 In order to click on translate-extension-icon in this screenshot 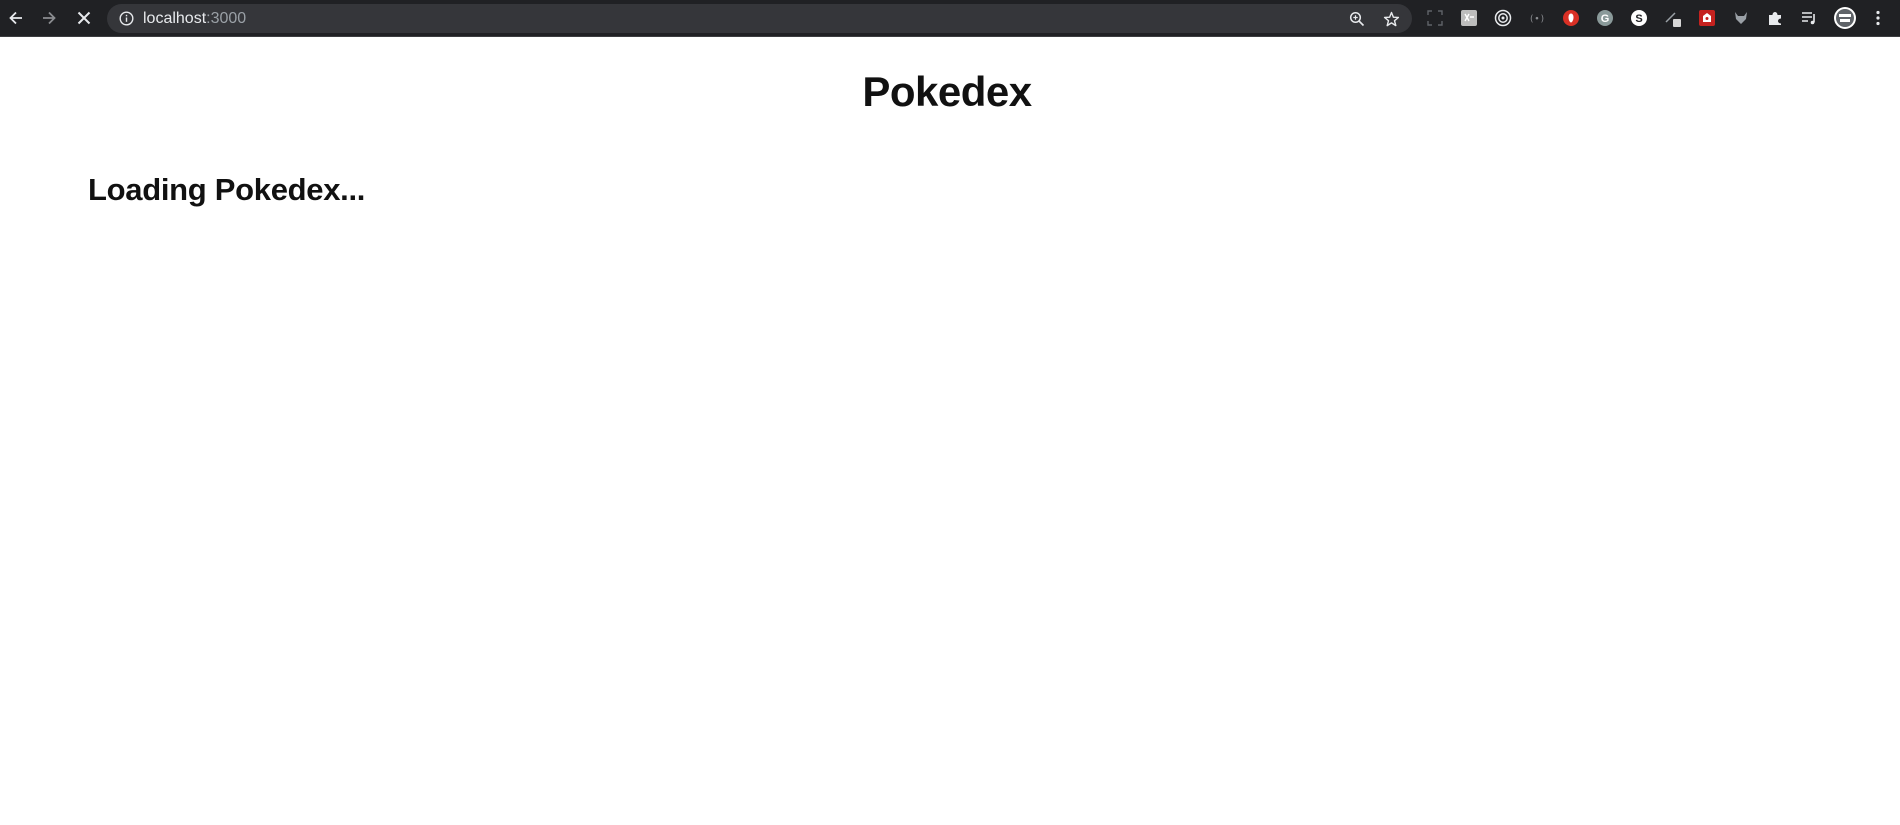, I will do `click(1469, 18)`.